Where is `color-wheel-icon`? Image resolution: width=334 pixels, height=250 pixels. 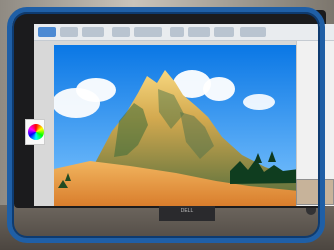
color-wheel-icon is located at coordinates (36, 132).